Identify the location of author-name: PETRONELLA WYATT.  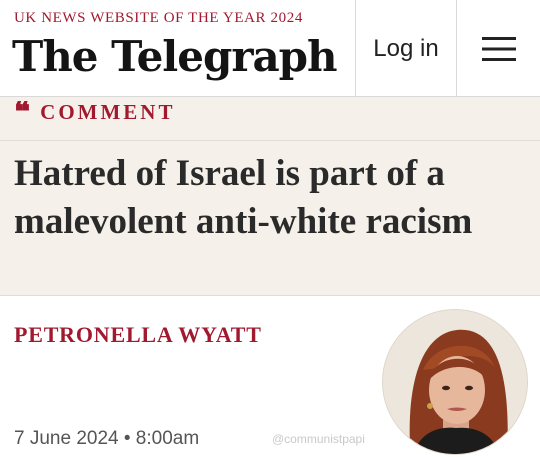
(138, 335).